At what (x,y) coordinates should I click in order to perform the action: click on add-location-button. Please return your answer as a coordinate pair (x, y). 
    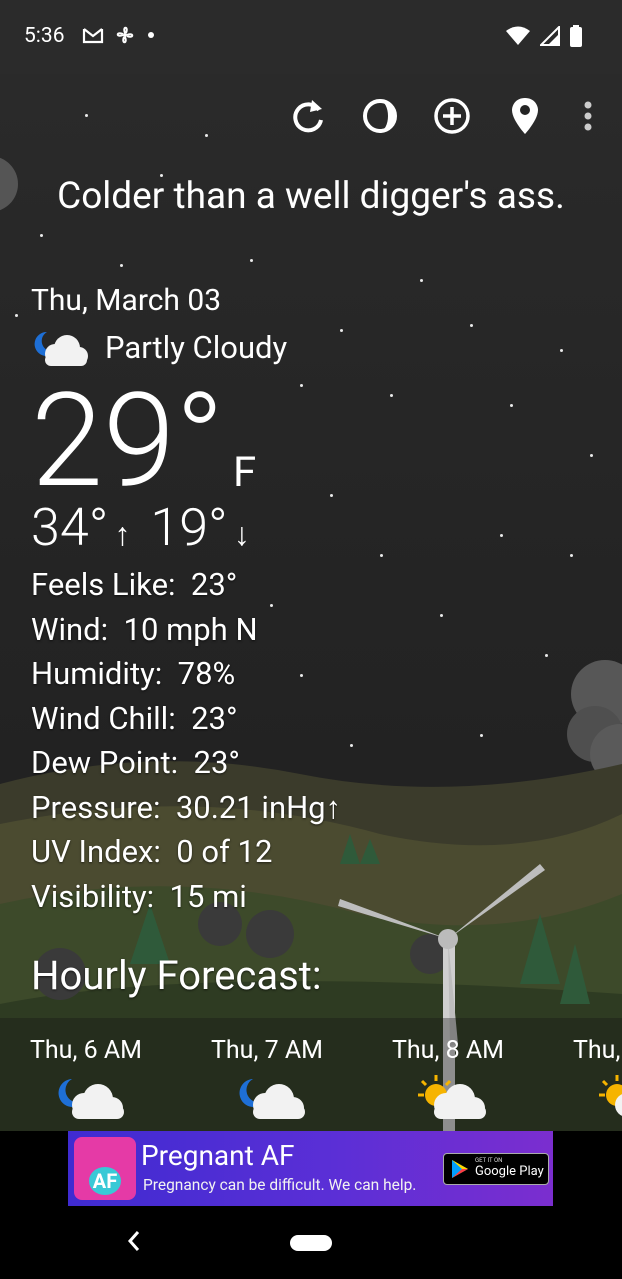
    Looking at the image, I should click on (452, 116).